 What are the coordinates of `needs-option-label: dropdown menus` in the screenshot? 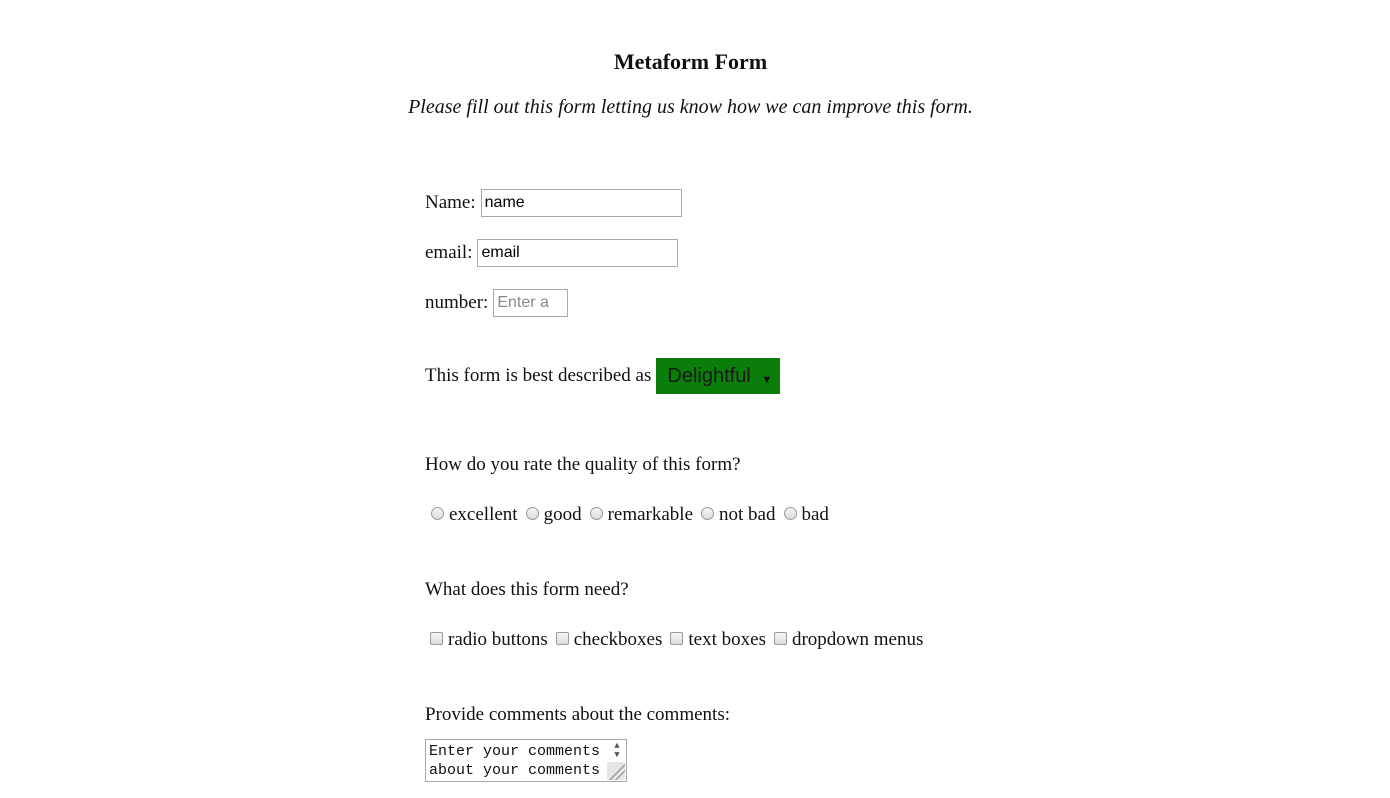 It's located at (857, 639).